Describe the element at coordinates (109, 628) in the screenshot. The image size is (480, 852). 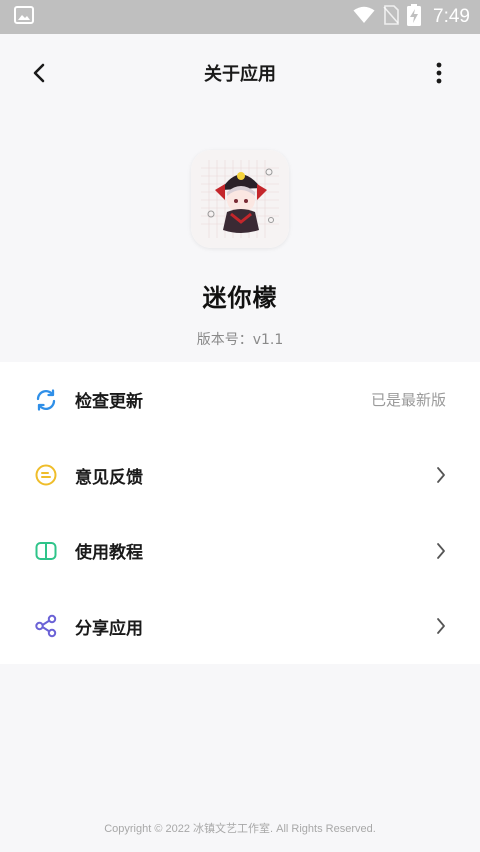
I see `share-label: 分享应用` at that location.